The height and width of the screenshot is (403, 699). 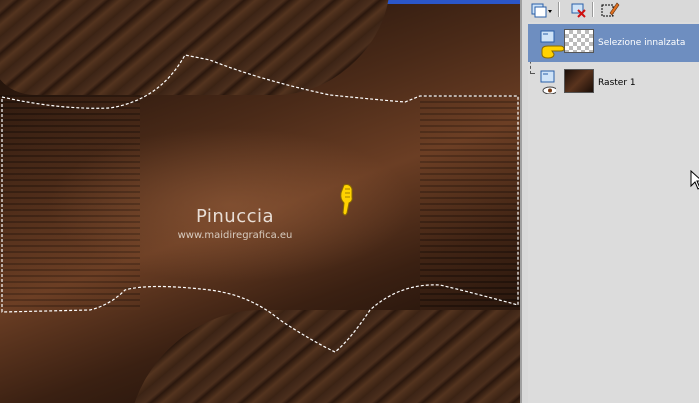 What do you see at coordinates (547, 76) in the screenshot?
I see `layer-type-icon` at bounding box center [547, 76].